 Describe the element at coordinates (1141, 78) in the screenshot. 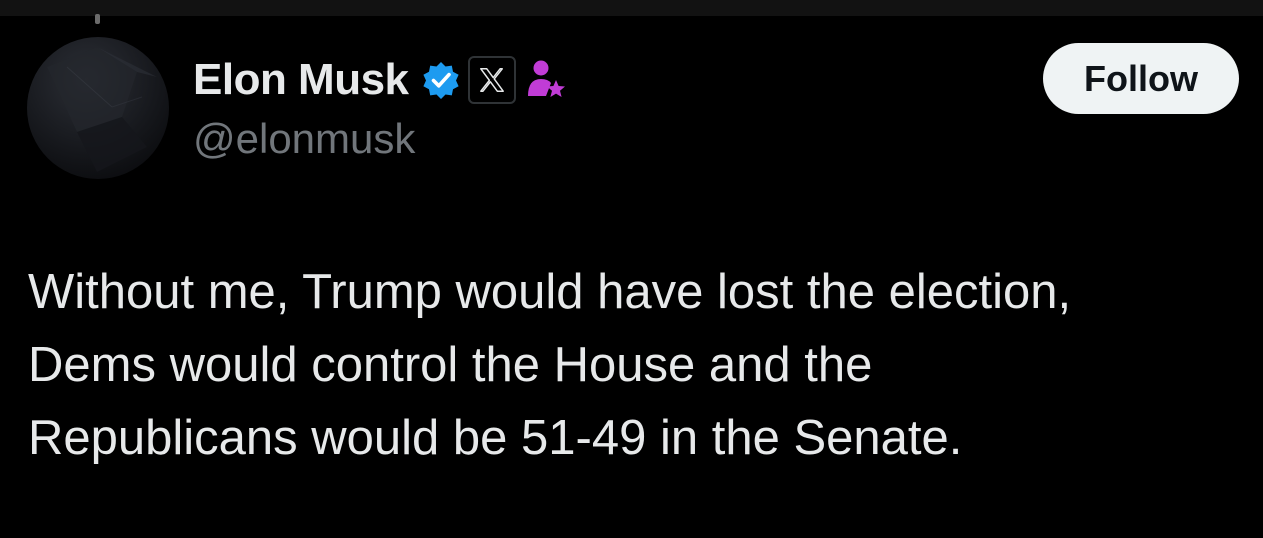

I see `follow-button: Follow` at that location.